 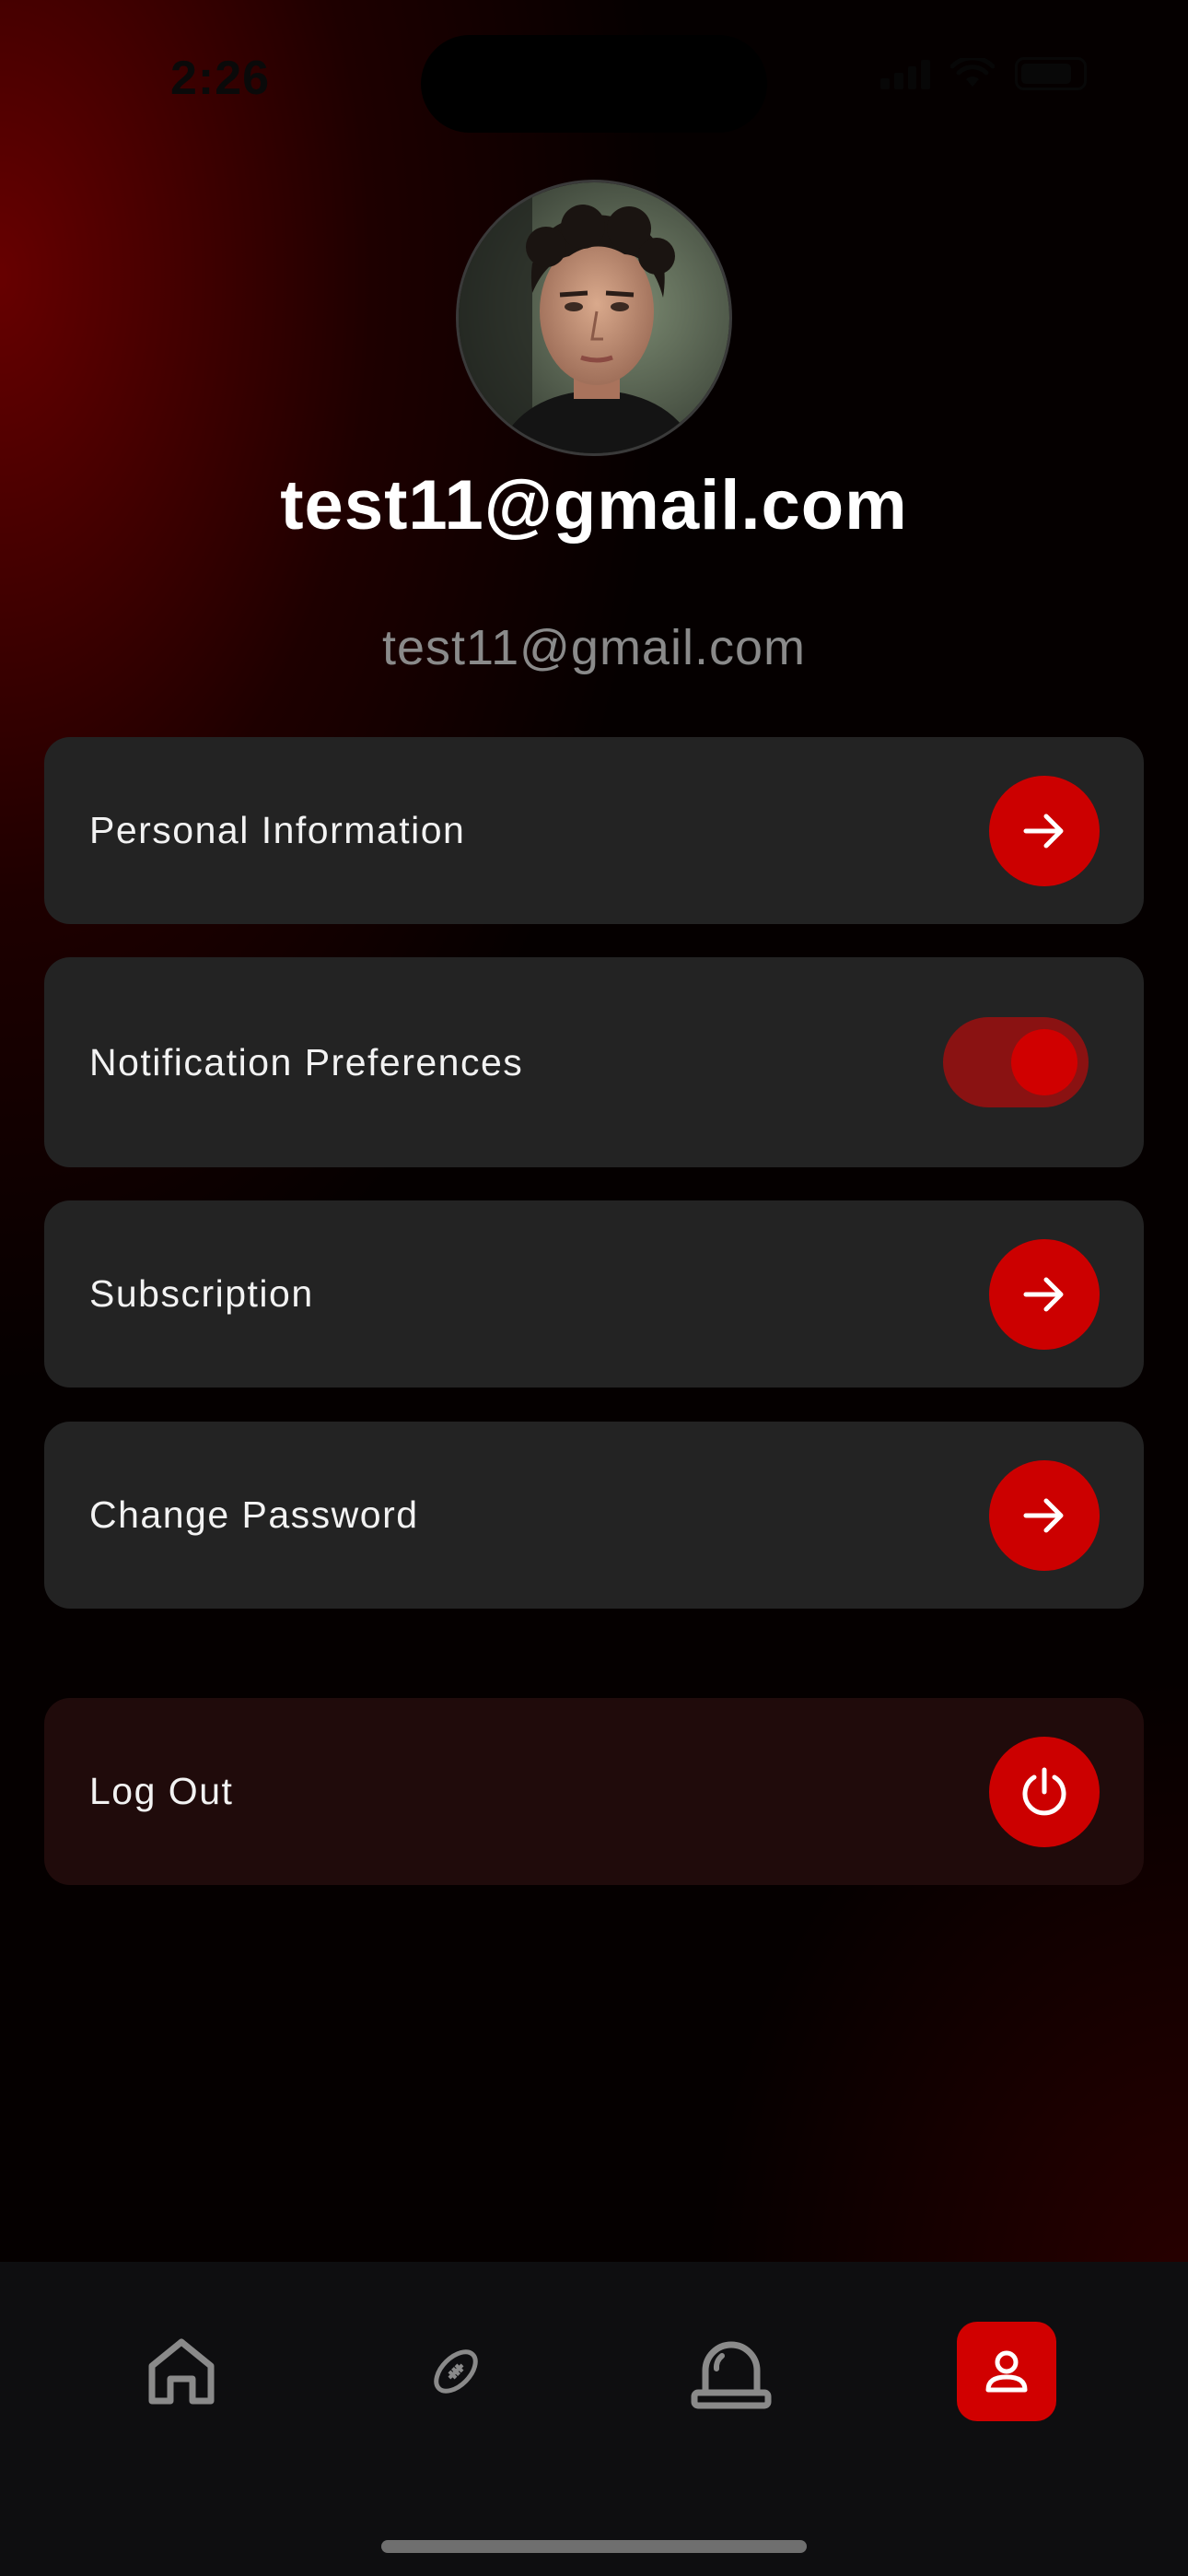 I want to click on profile-email: test11@gmail.com, so click(x=594, y=647).